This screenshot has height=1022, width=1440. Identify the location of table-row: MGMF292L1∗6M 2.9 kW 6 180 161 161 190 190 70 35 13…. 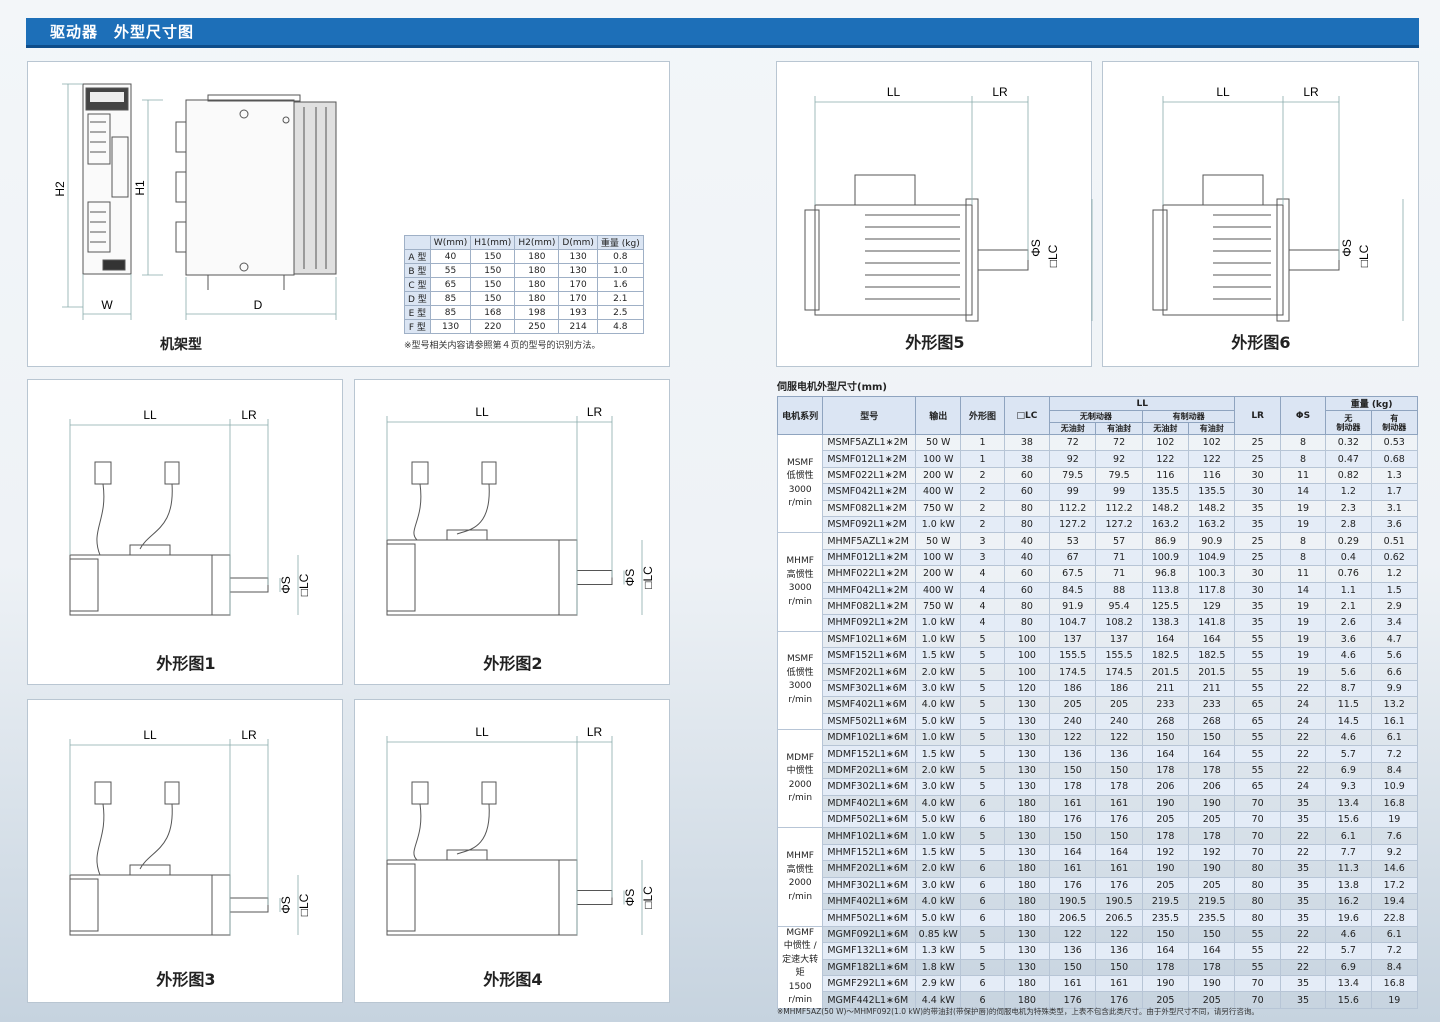
(1098, 983).